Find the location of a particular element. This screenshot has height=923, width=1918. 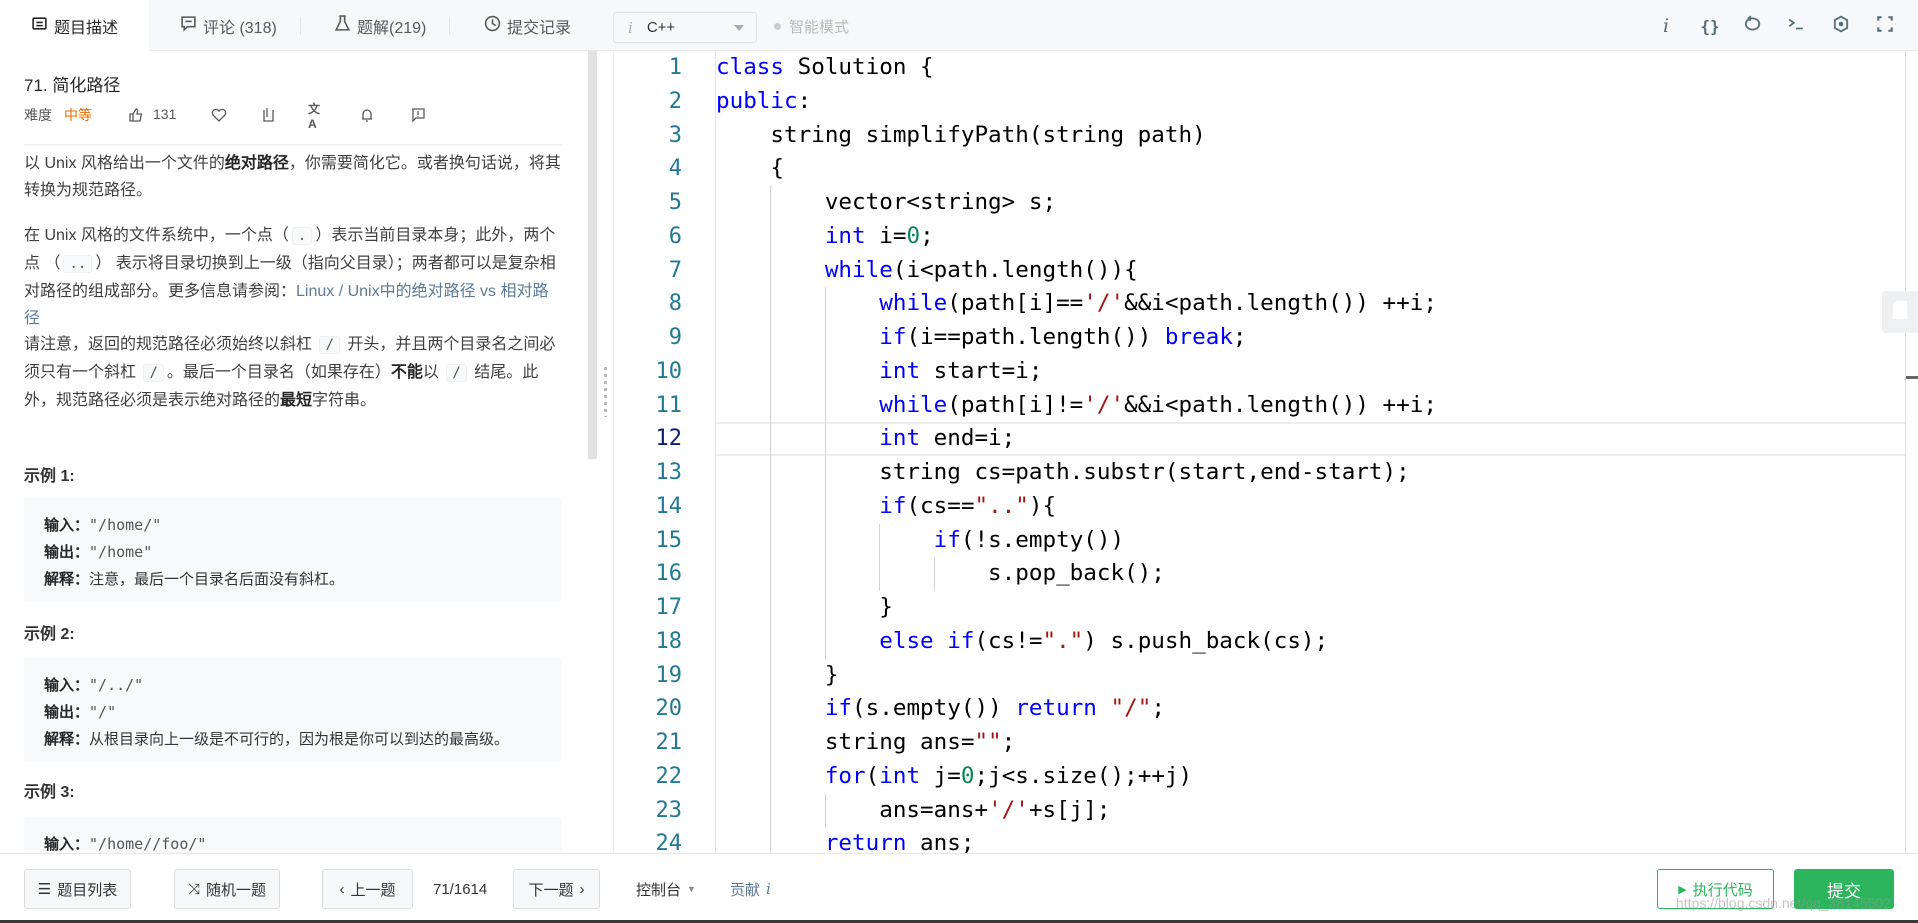

text: 以 is located at coordinates (433, 372).